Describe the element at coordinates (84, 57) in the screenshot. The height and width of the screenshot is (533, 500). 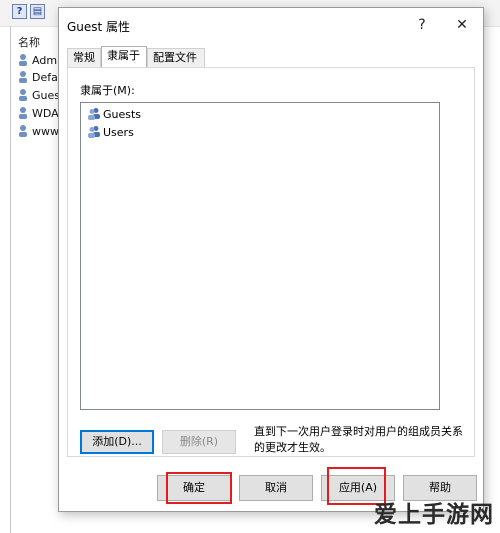
I see `tab-general: 常规` at that location.